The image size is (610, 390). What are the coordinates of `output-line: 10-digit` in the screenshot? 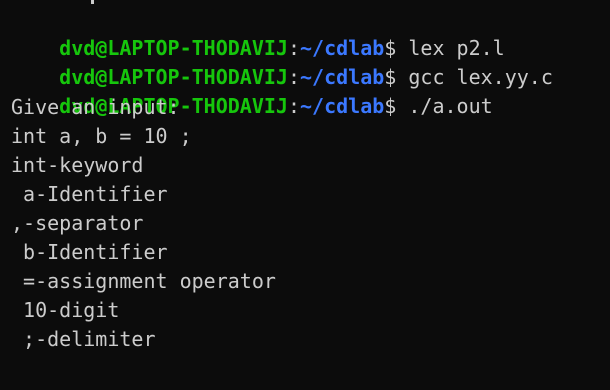 It's located at (65, 310).